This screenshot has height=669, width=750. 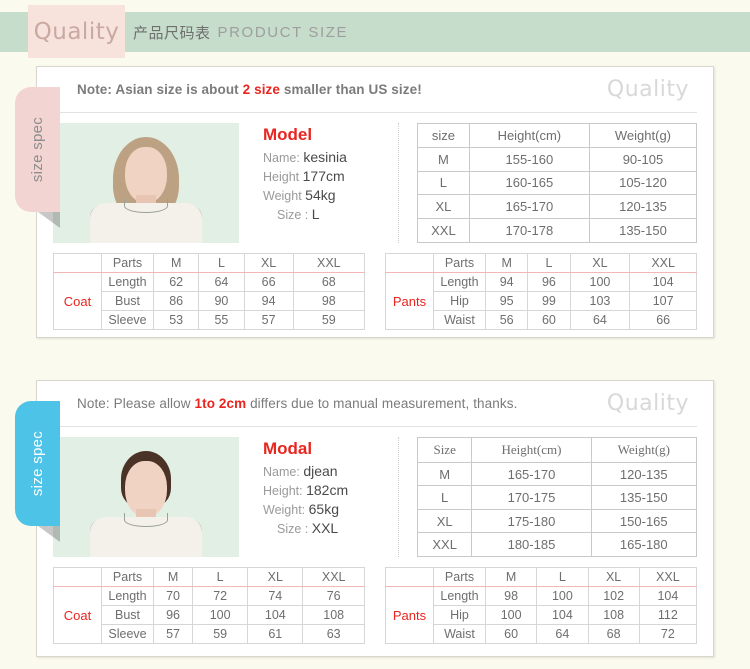 I want to click on cell-xxl: 59, so click(x=329, y=320).